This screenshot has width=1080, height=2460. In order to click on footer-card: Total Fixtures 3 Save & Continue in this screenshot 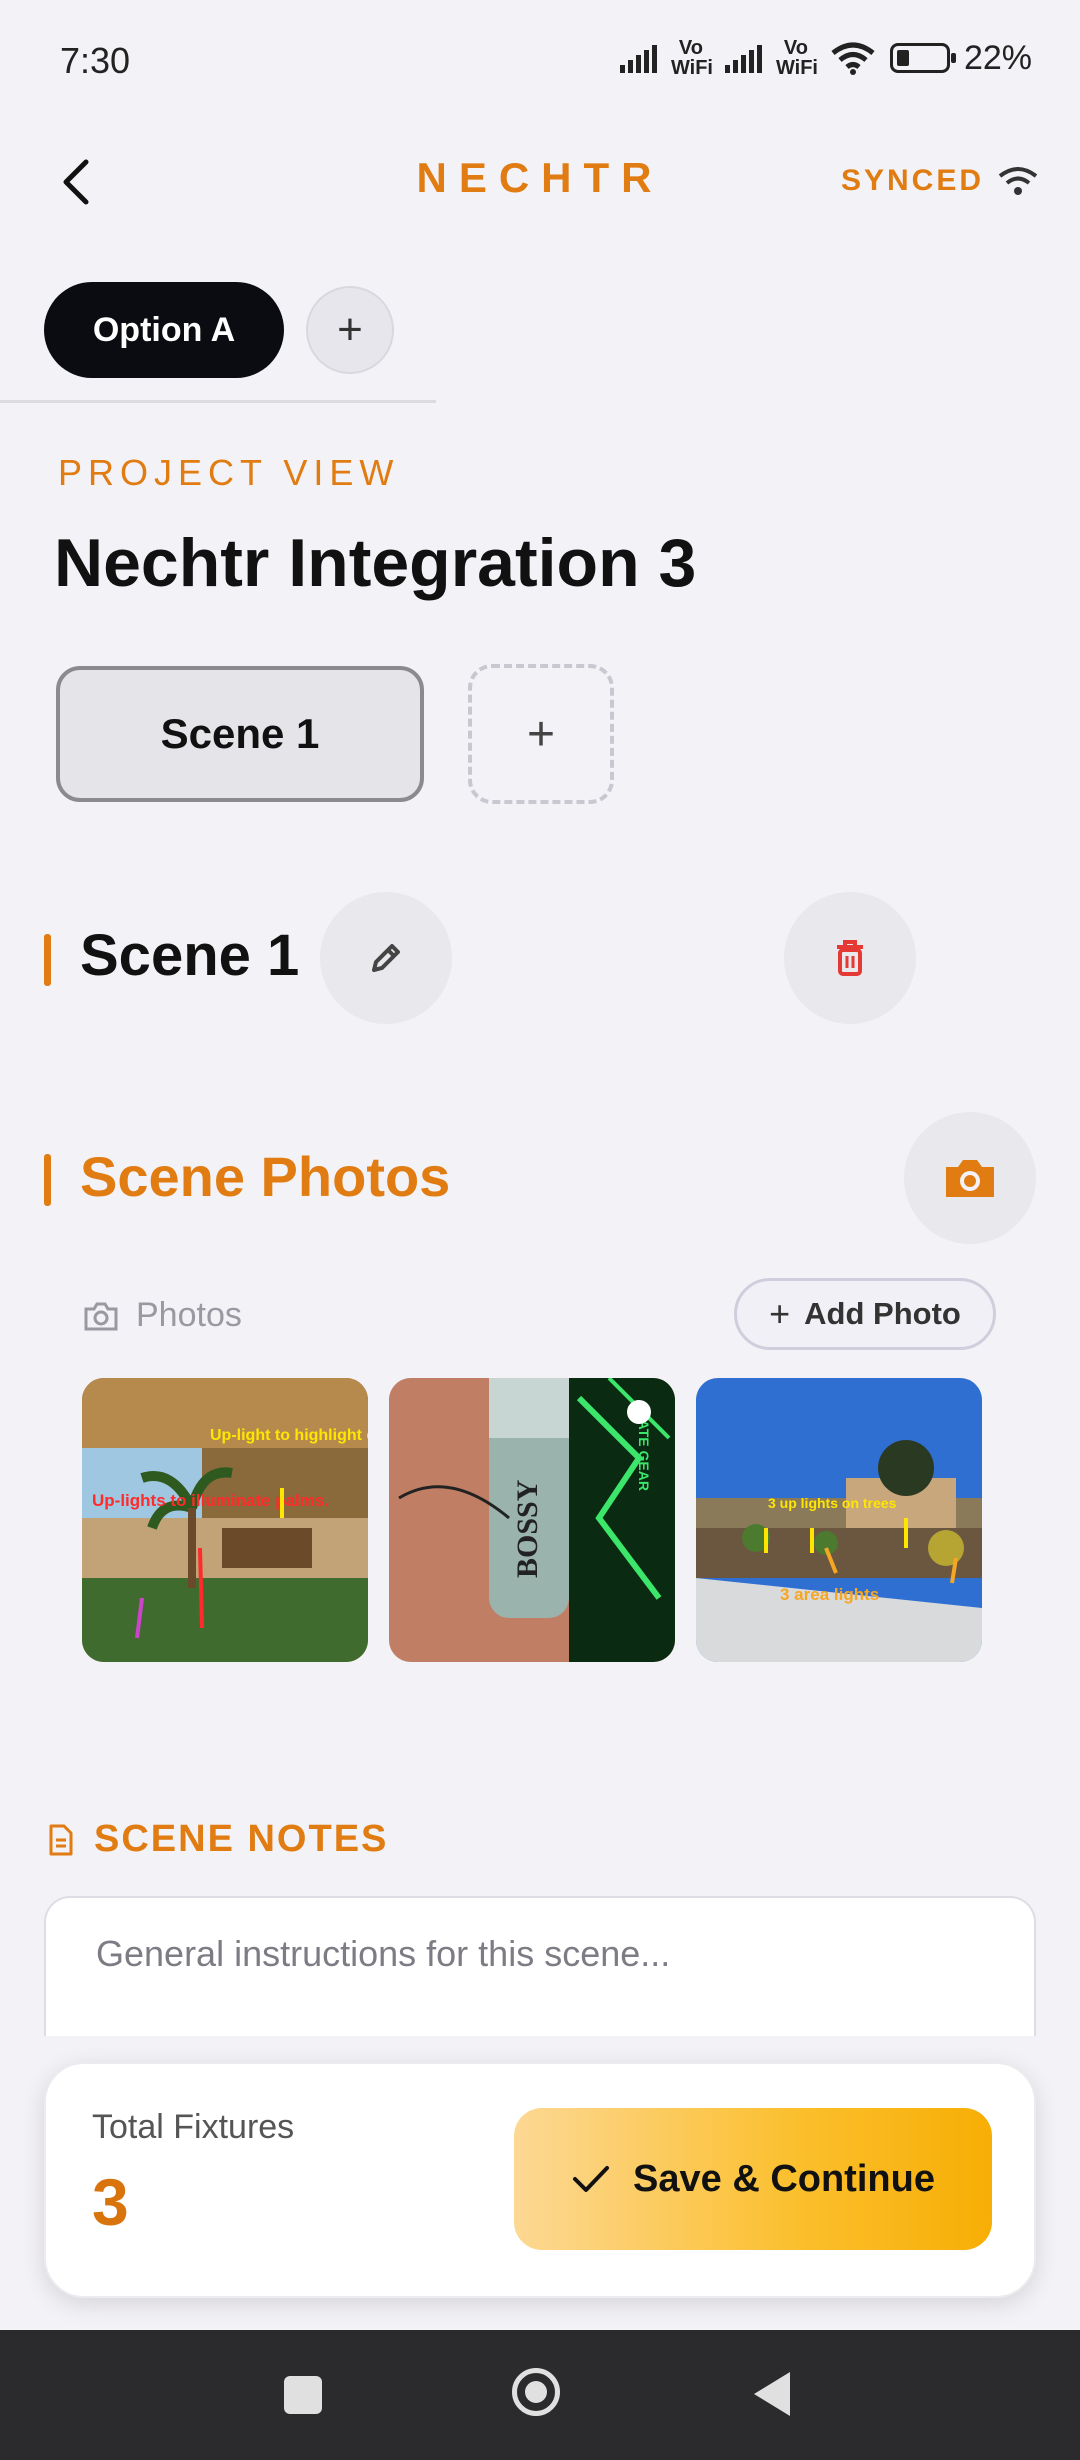, I will do `click(540, 2180)`.